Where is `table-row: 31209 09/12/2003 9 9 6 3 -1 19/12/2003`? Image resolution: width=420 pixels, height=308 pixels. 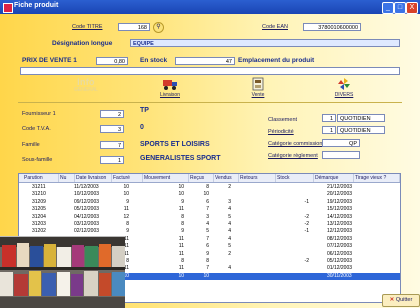
table-row: 31209 09/12/2003 9 9 6 3 -1 19/12/2003 is located at coordinates (209, 202).